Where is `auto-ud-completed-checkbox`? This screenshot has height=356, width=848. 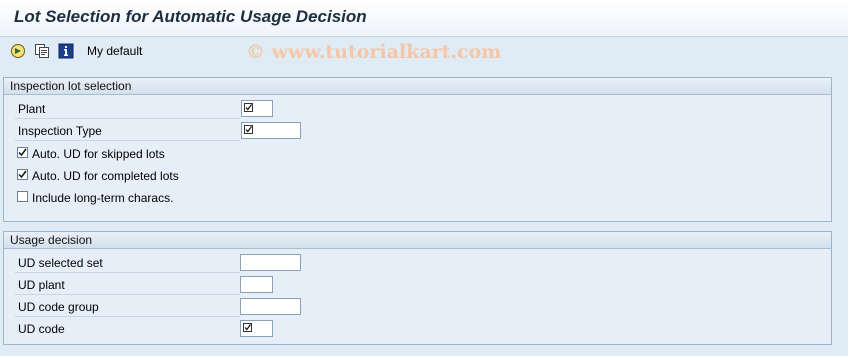 auto-ud-completed-checkbox is located at coordinates (22, 174).